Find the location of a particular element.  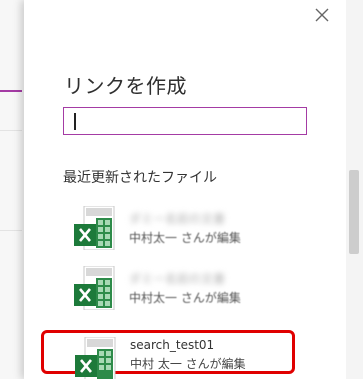

file-list-item-selected: search_test01 中村 太一 さんが編集 is located at coordinates (168, 354).